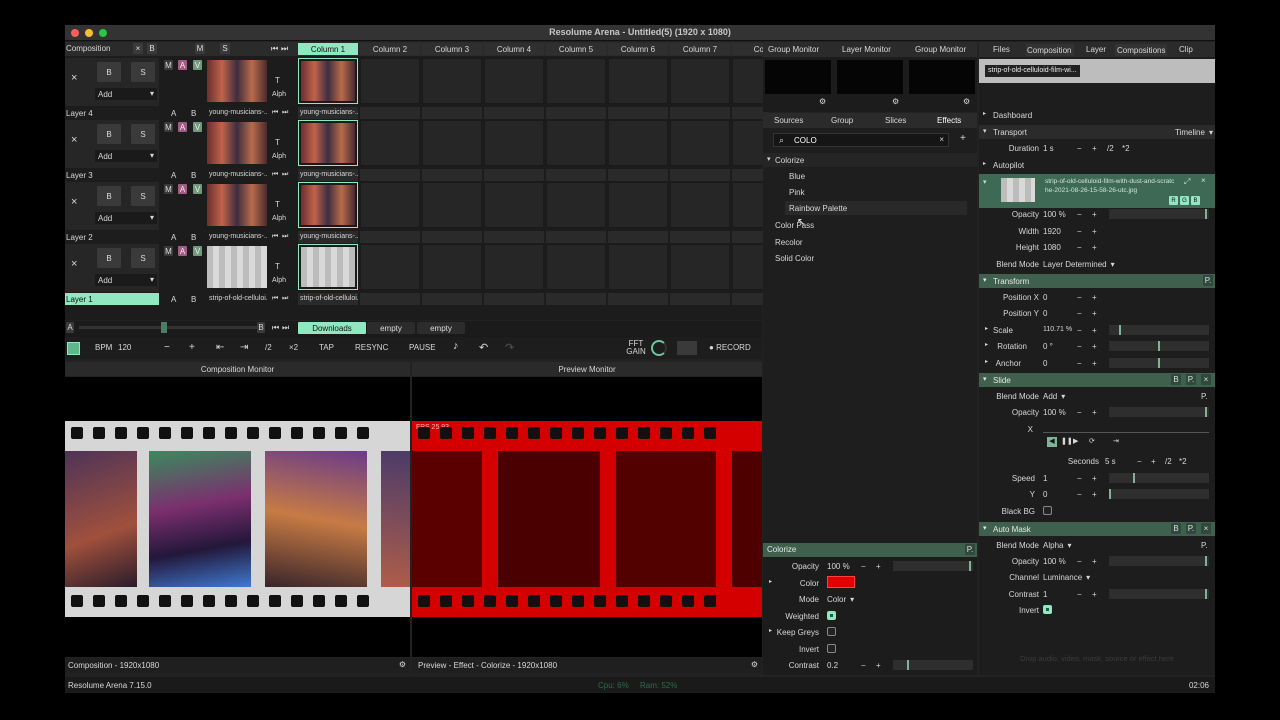 Image resolution: width=1280 pixels, height=720 pixels. What do you see at coordinates (1045, 297) in the screenshot?
I see `position-x-value: 0` at bounding box center [1045, 297].